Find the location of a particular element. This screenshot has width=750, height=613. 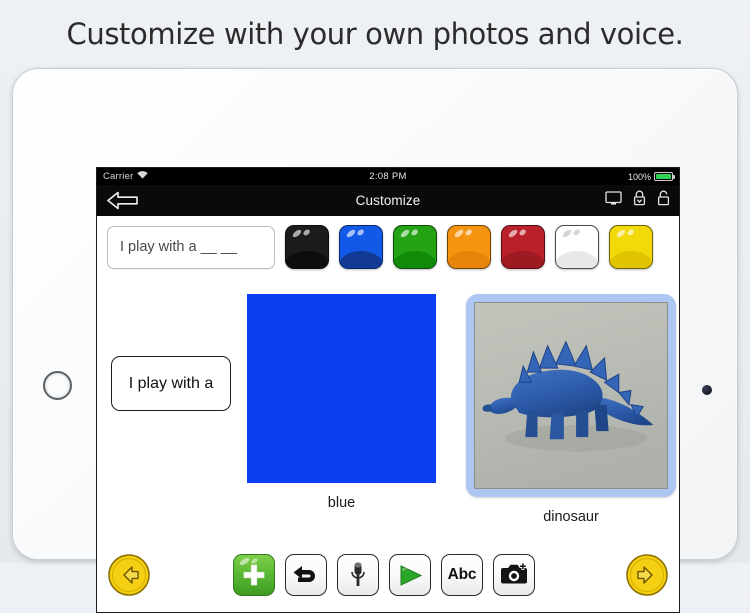

battery-percent-label: 100% is located at coordinates (639, 176).